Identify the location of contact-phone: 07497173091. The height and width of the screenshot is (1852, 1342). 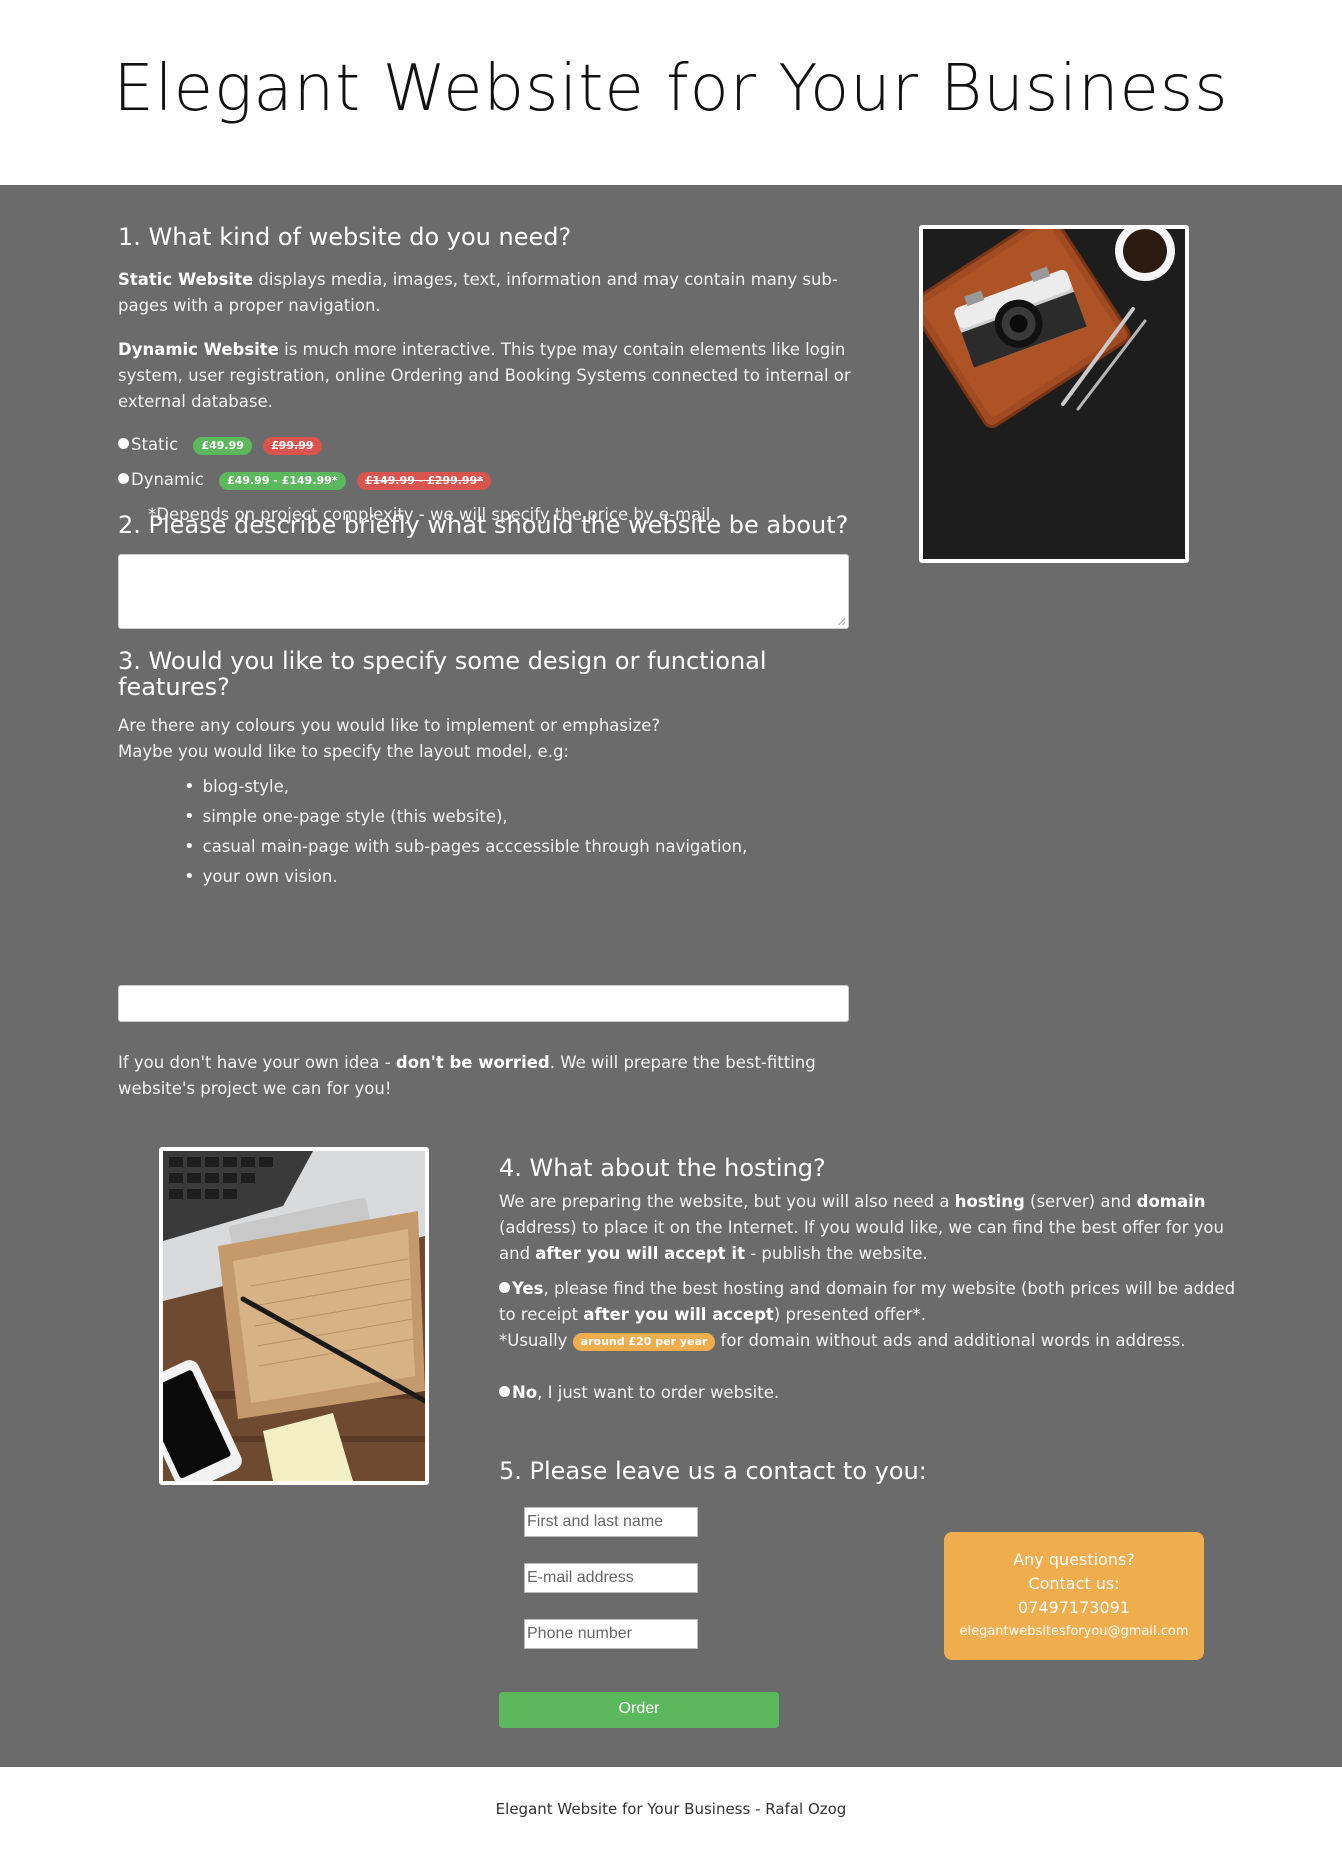
(1074, 1608).